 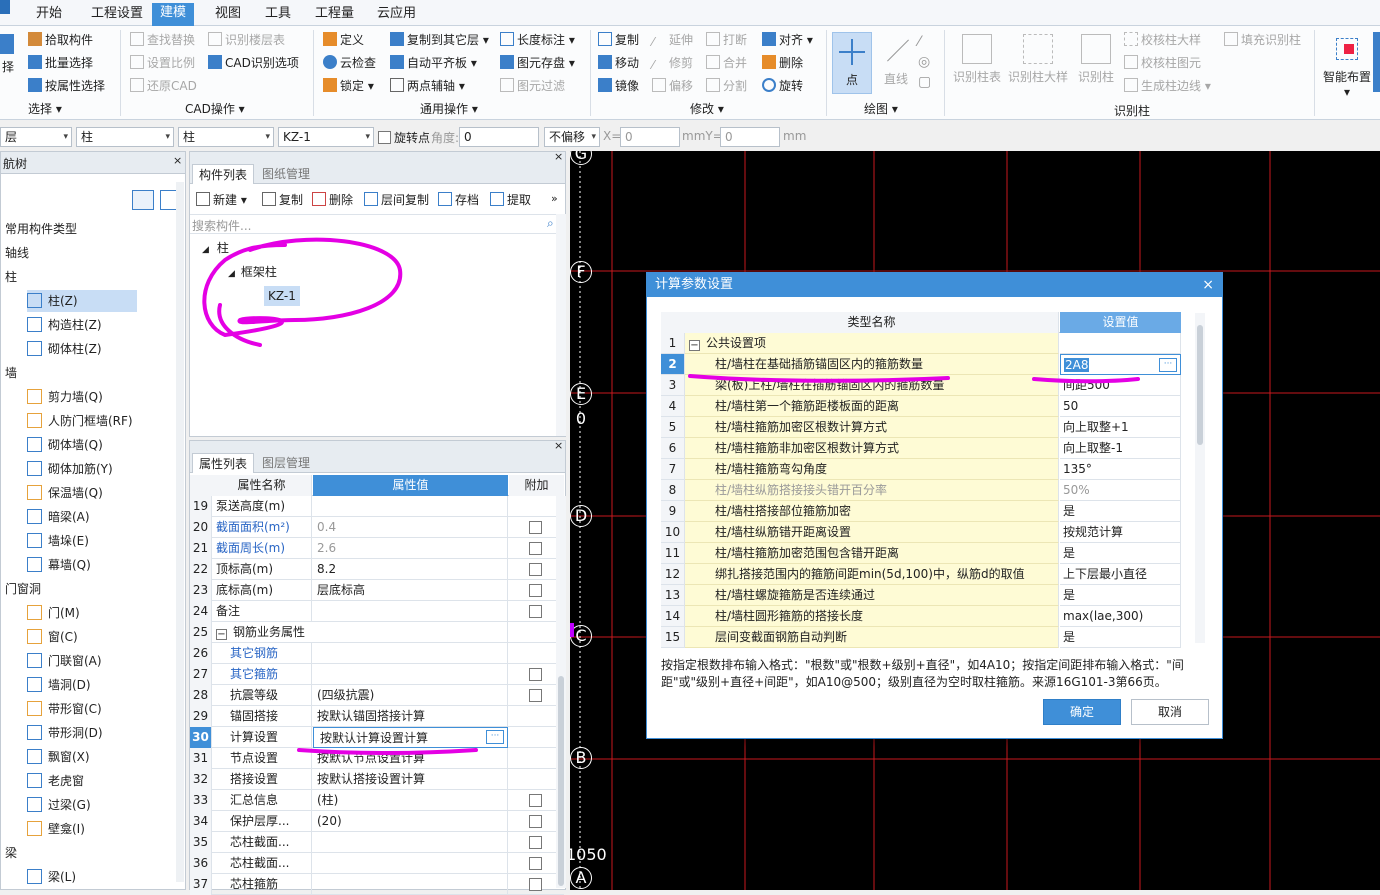 I want to click on nav-item: 砌体柱(Z), so click(x=82, y=349).